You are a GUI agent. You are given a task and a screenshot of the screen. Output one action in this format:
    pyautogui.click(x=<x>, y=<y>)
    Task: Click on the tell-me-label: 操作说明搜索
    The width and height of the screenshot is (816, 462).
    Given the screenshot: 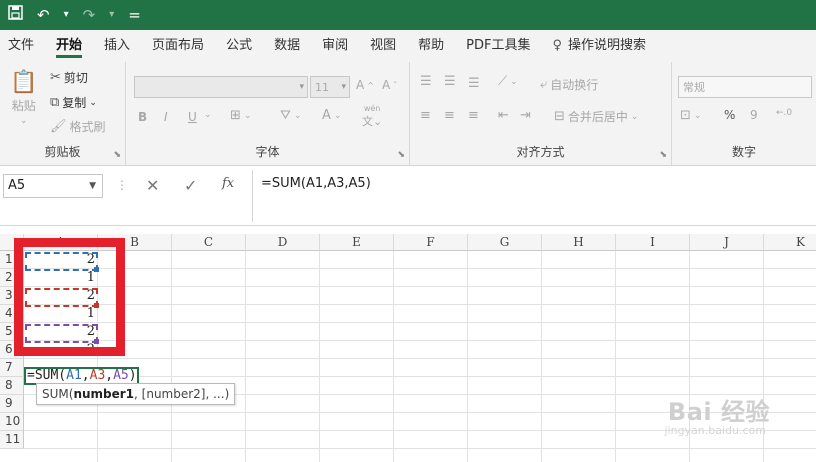 What is the action you would take?
    pyautogui.click(x=607, y=45)
    